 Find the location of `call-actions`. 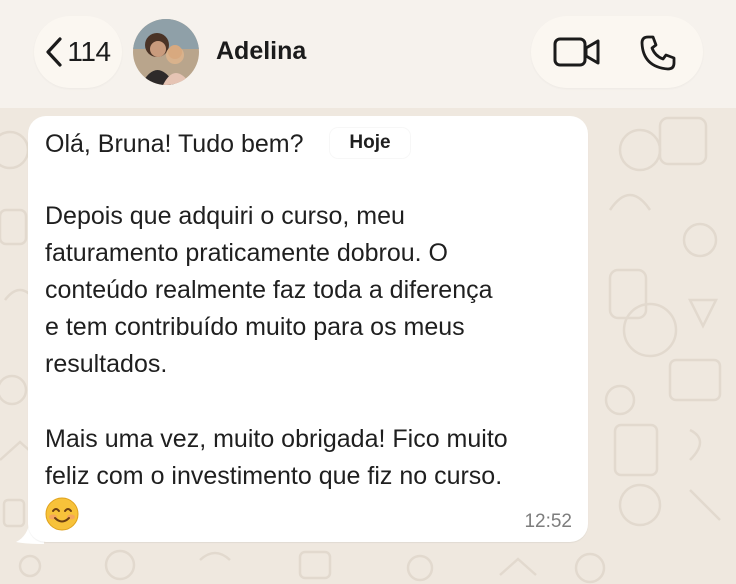

call-actions is located at coordinates (617, 52).